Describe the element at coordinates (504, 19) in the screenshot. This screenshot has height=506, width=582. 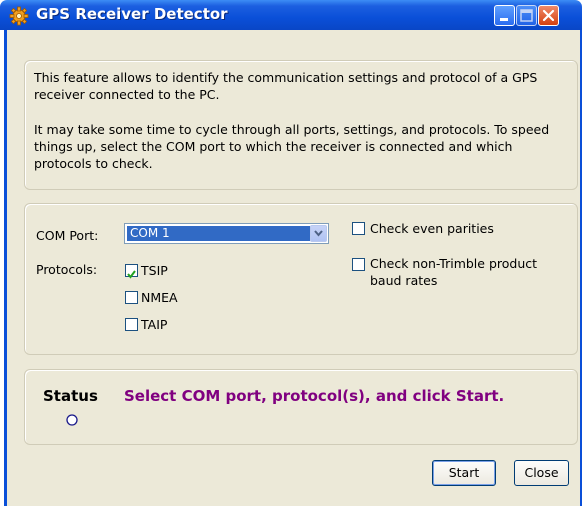
I see `minimize-icon` at that location.